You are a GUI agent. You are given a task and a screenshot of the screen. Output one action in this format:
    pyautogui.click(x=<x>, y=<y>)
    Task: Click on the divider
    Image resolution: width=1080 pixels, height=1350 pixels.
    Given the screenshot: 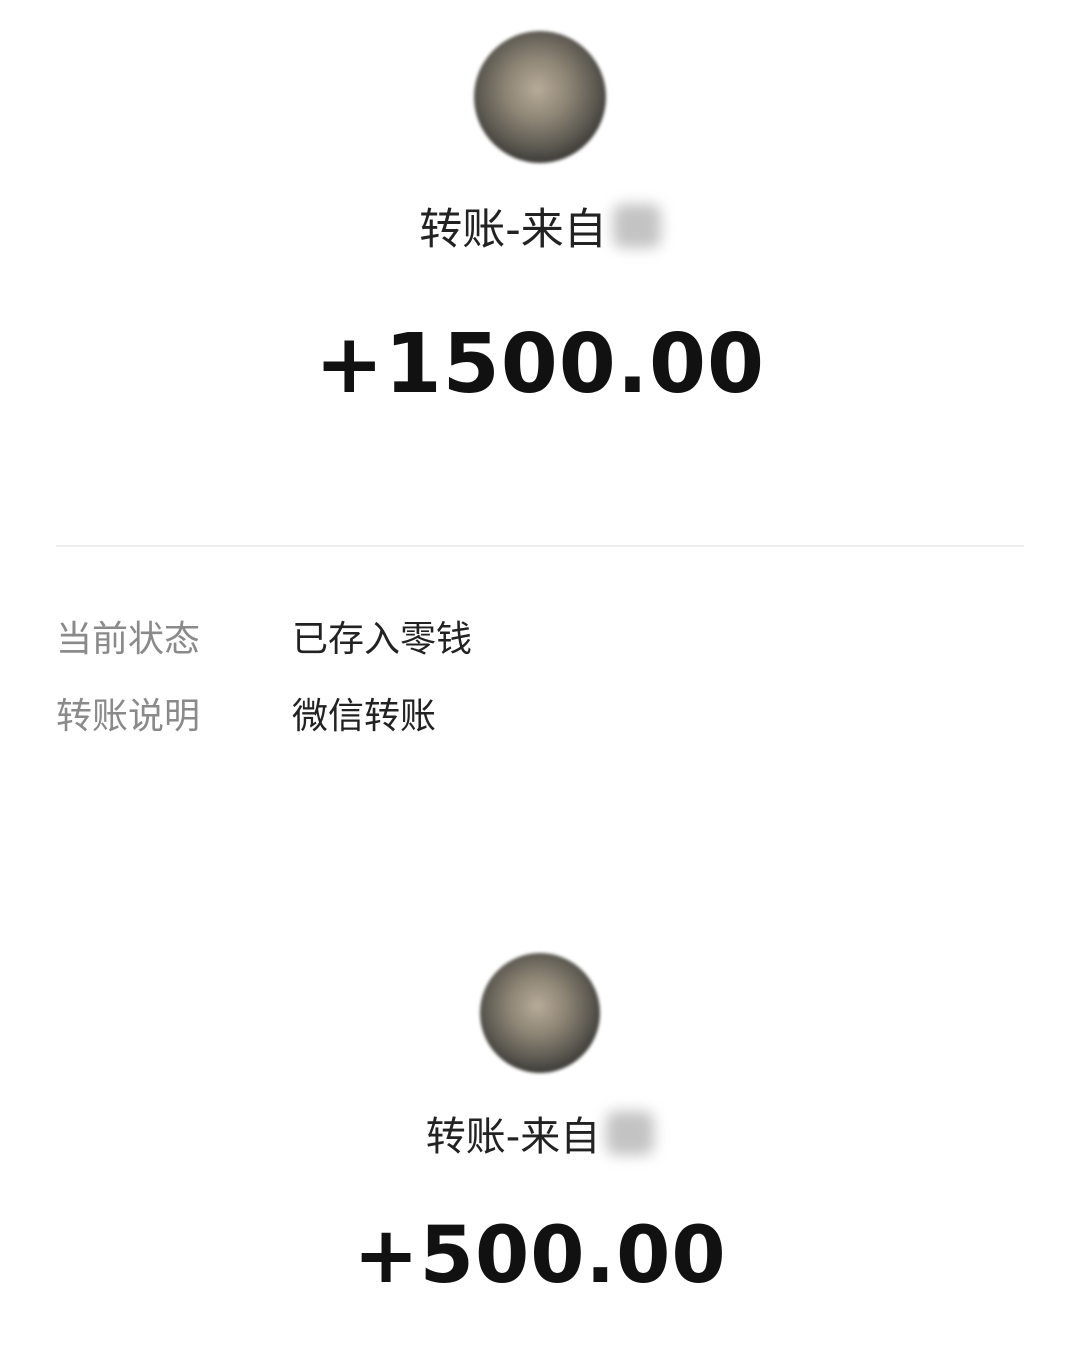 What is the action you would take?
    pyautogui.click(x=540, y=546)
    